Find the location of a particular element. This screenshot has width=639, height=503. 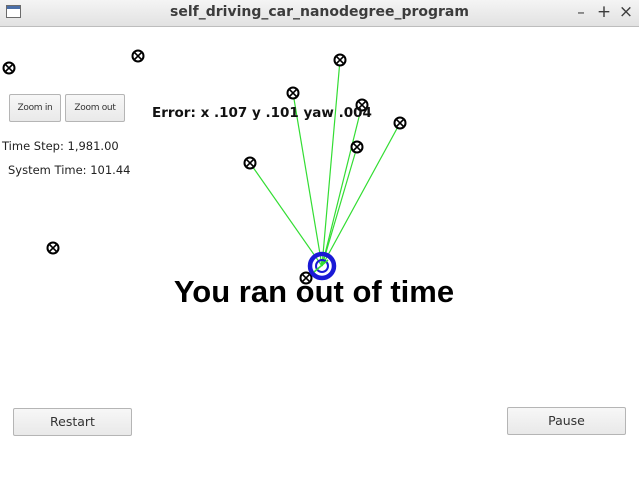

pause-button: Pause is located at coordinates (566, 421).